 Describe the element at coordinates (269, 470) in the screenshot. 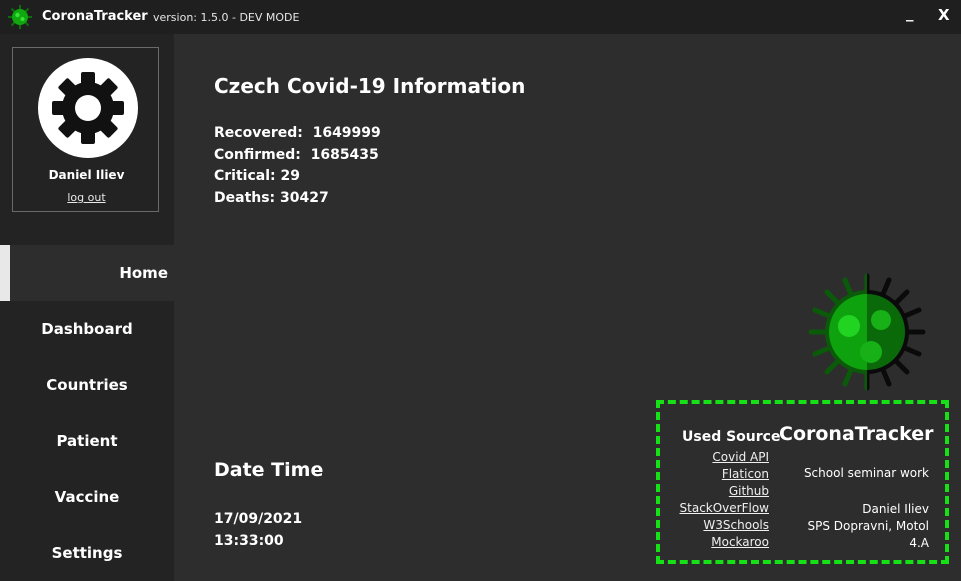

I see `datetime-title: Date Time` at that location.